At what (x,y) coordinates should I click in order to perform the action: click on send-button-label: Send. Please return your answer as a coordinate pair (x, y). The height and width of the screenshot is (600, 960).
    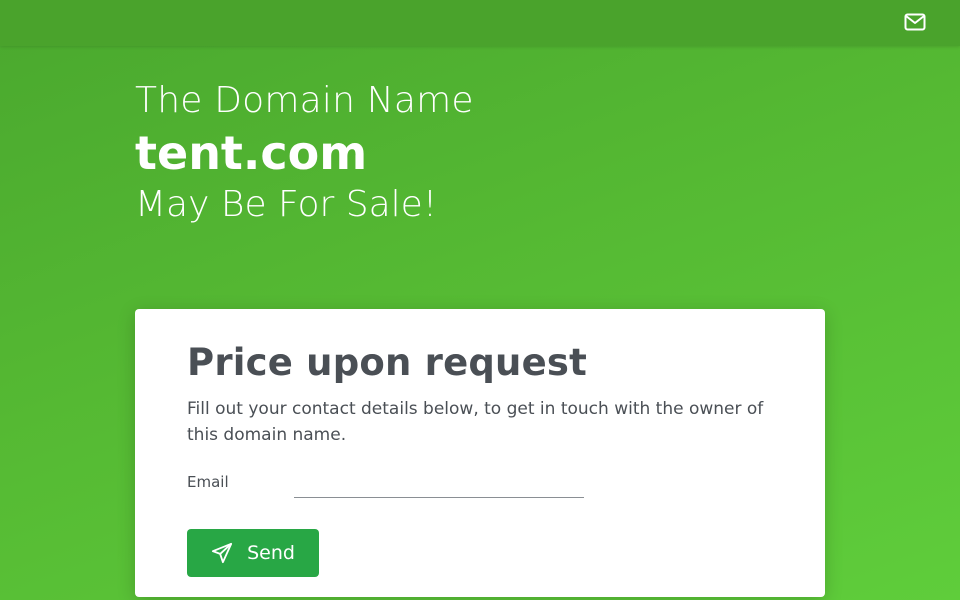
    Looking at the image, I should click on (271, 553).